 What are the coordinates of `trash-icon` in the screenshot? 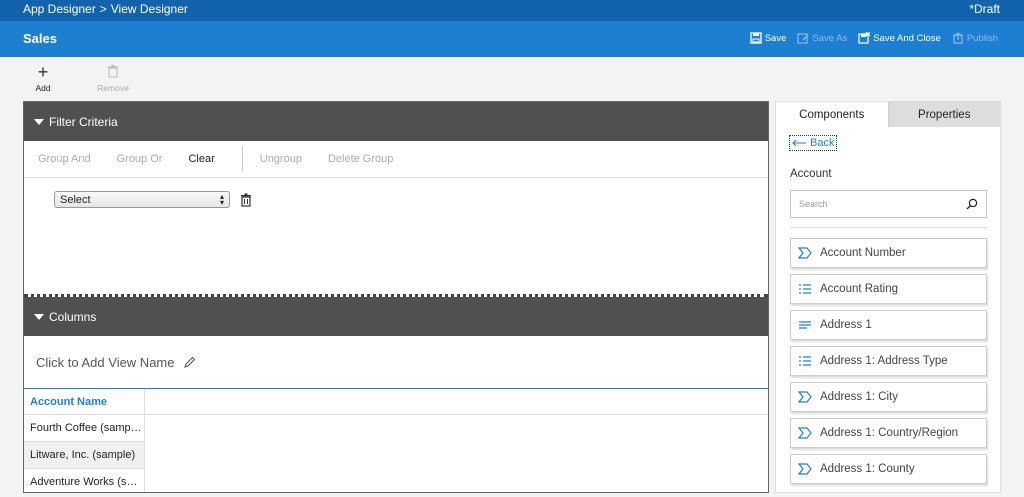 It's located at (113, 73).